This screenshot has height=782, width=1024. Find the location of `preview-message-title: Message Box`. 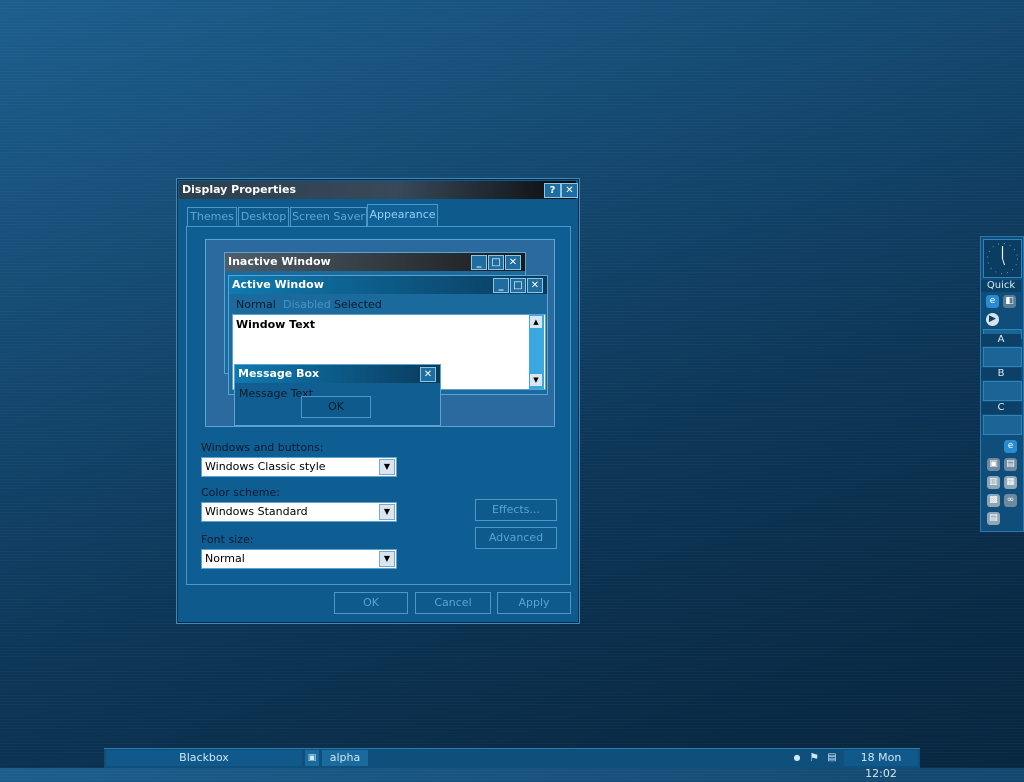

preview-message-title: Message Box is located at coordinates (279, 373).